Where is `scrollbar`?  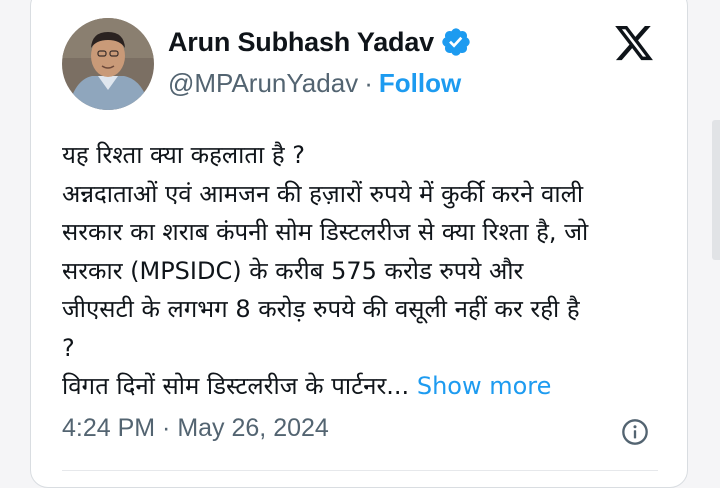 scrollbar is located at coordinates (716, 190).